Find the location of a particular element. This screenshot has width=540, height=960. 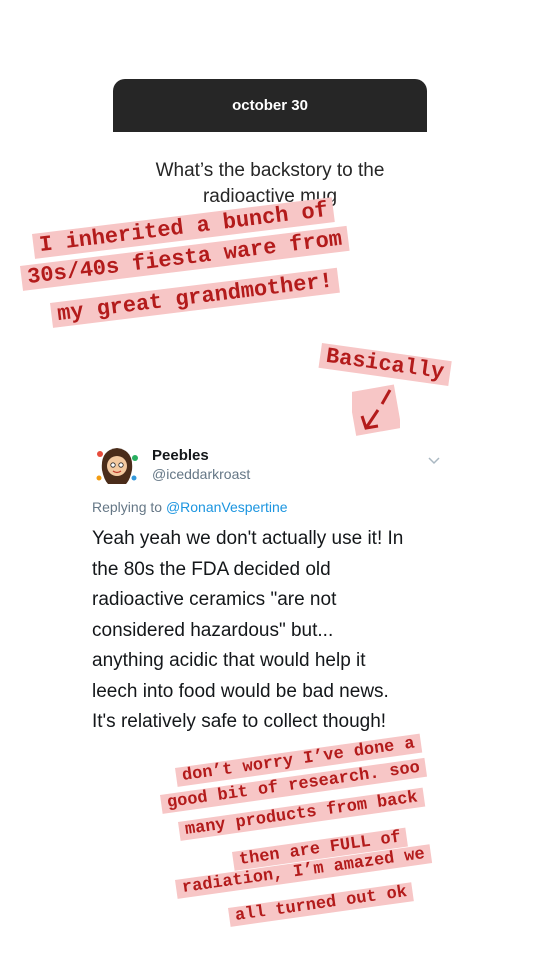

tweet-author-name: Peebles is located at coordinates (180, 455).